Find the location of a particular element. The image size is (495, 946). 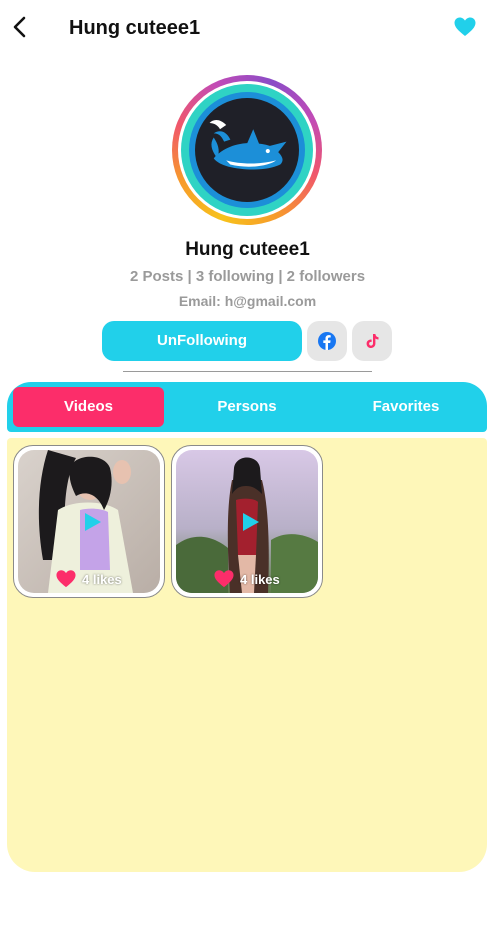

tiktok-icon is located at coordinates (372, 341).